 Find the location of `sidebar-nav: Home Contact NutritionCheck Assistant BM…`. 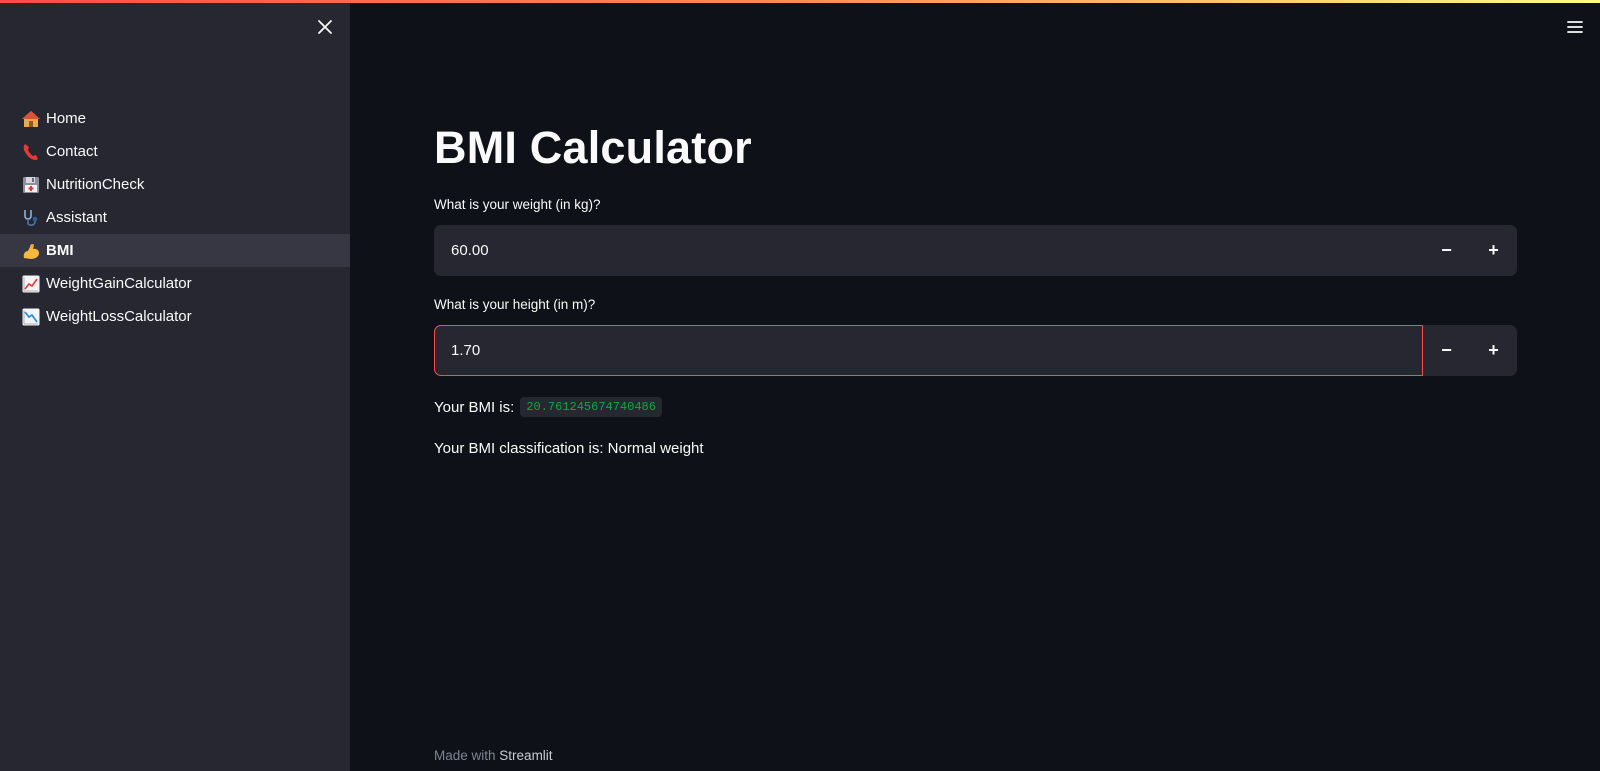

sidebar-nav: Home Contact NutritionCheck Assistant BM… is located at coordinates (175, 217).